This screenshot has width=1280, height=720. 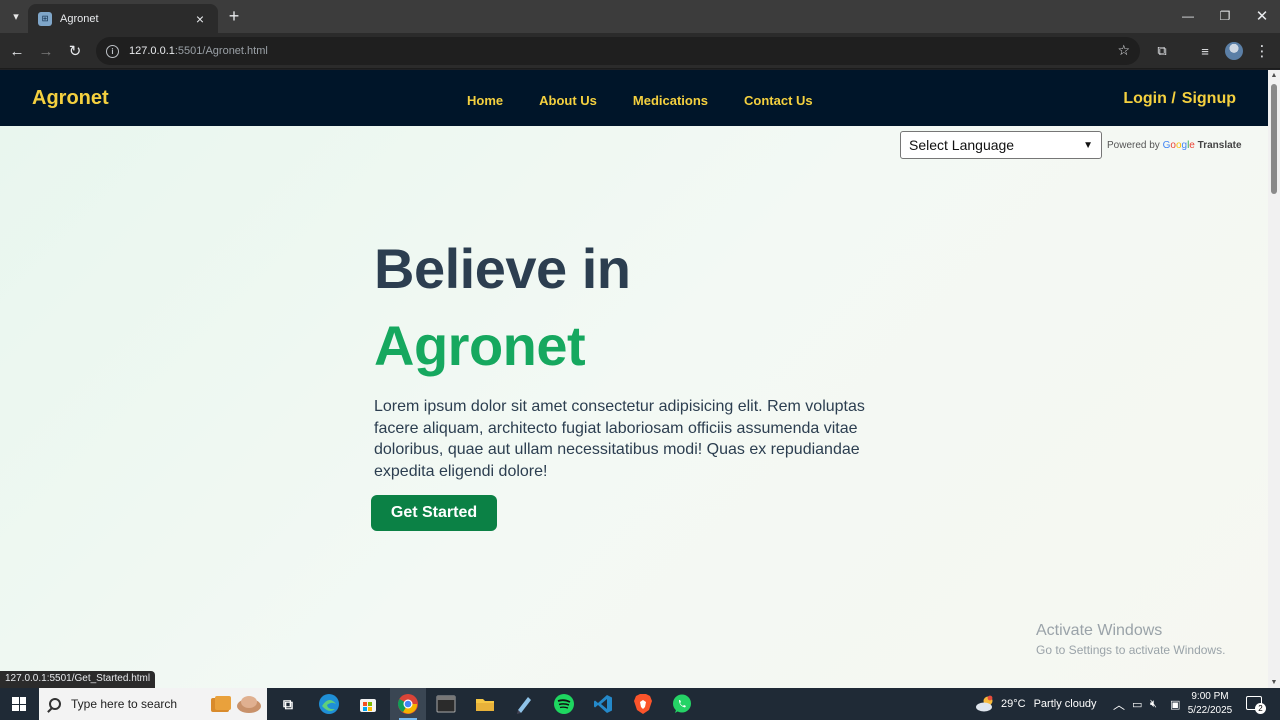 What do you see at coordinates (485, 100) in the screenshot?
I see `nav-link-home: Home` at bounding box center [485, 100].